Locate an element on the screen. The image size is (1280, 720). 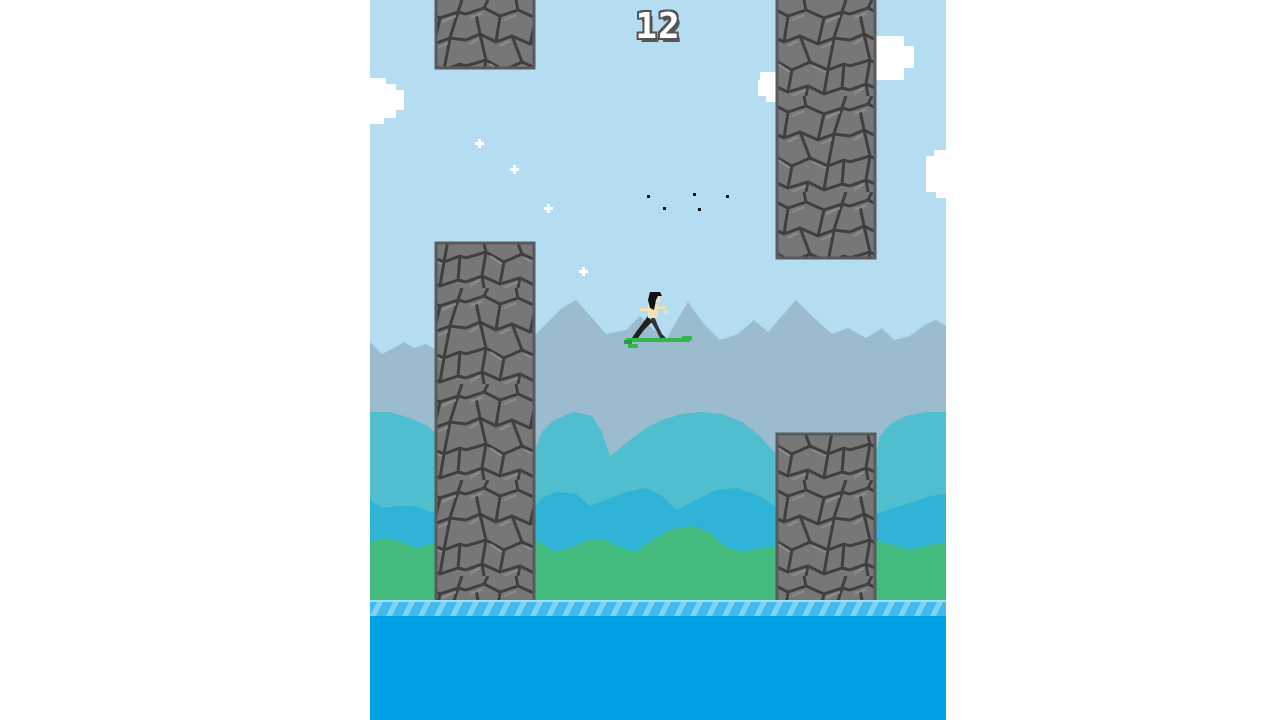
water is located at coordinates (658, 668).